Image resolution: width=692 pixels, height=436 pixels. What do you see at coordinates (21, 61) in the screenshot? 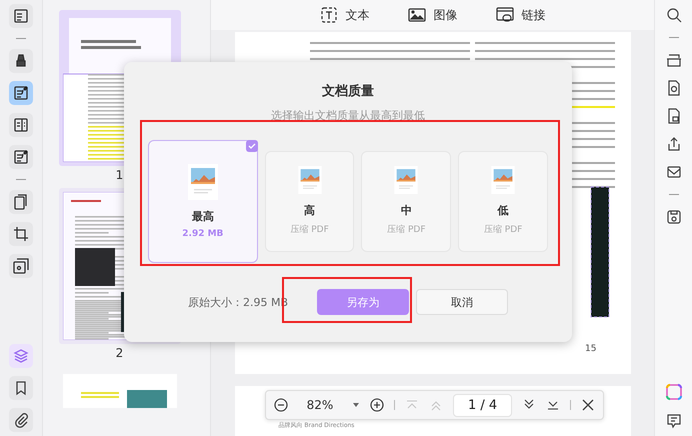
I see `highlighter-tool-icon` at bounding box center [21, 61].